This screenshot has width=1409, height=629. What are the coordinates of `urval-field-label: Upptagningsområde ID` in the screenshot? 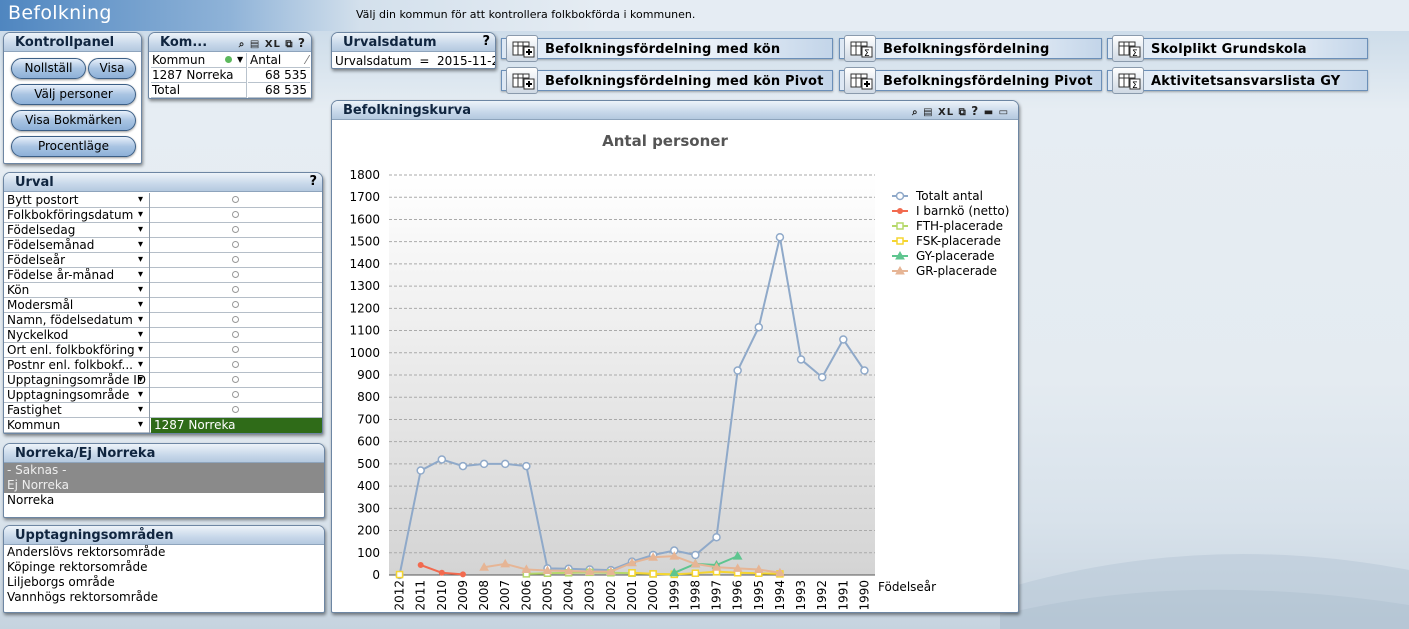 It's located at (77, 380).